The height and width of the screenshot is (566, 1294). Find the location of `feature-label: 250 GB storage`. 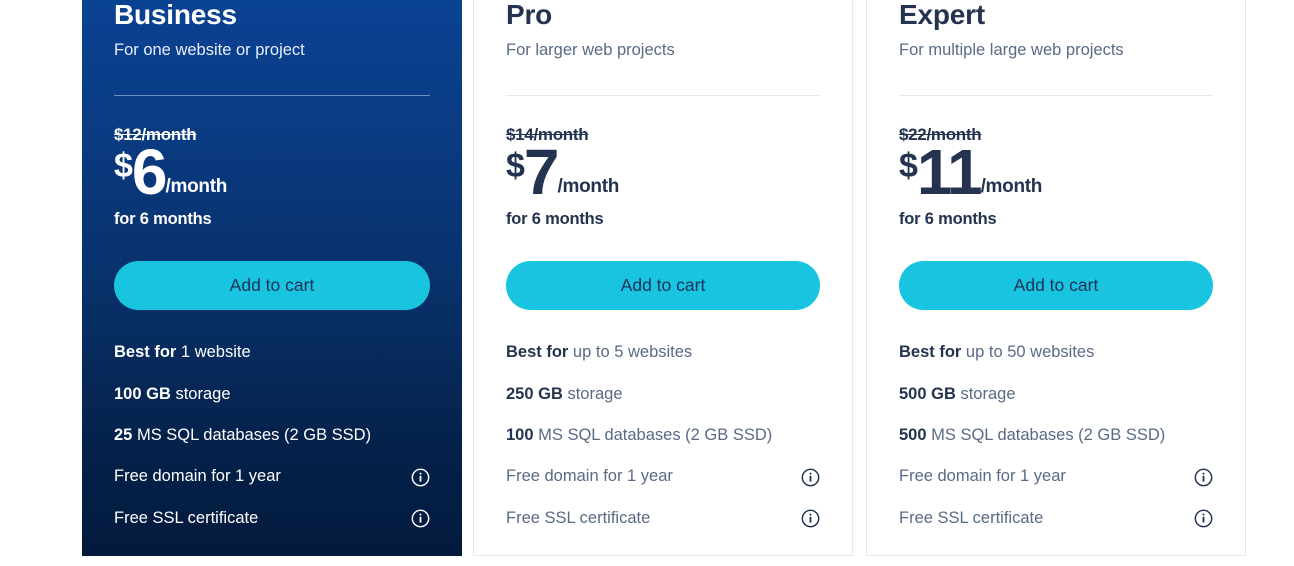

feature-label: 250 GB storage is located at coordinates (564, 394).